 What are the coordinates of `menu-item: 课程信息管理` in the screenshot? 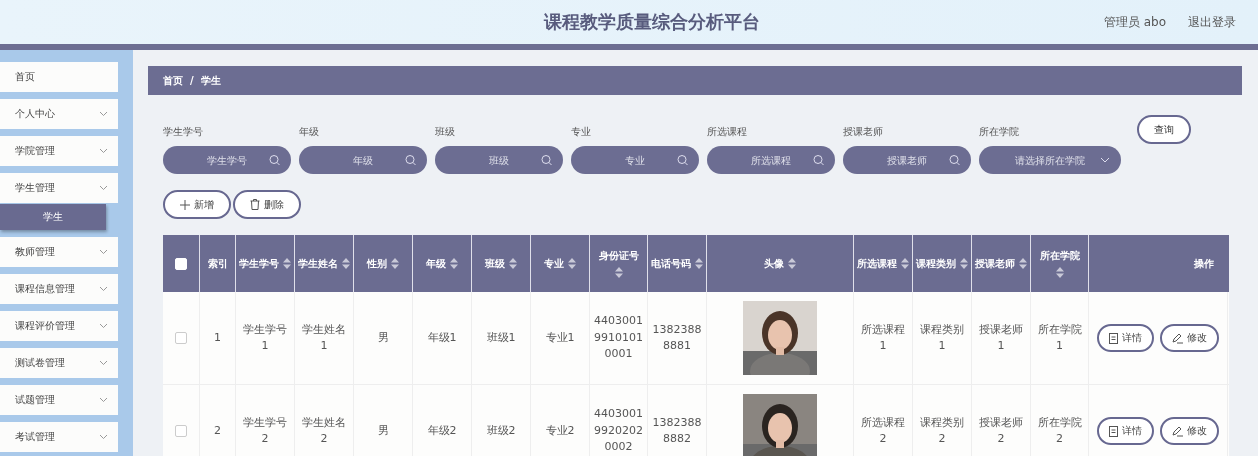 It's located at (59, 289).